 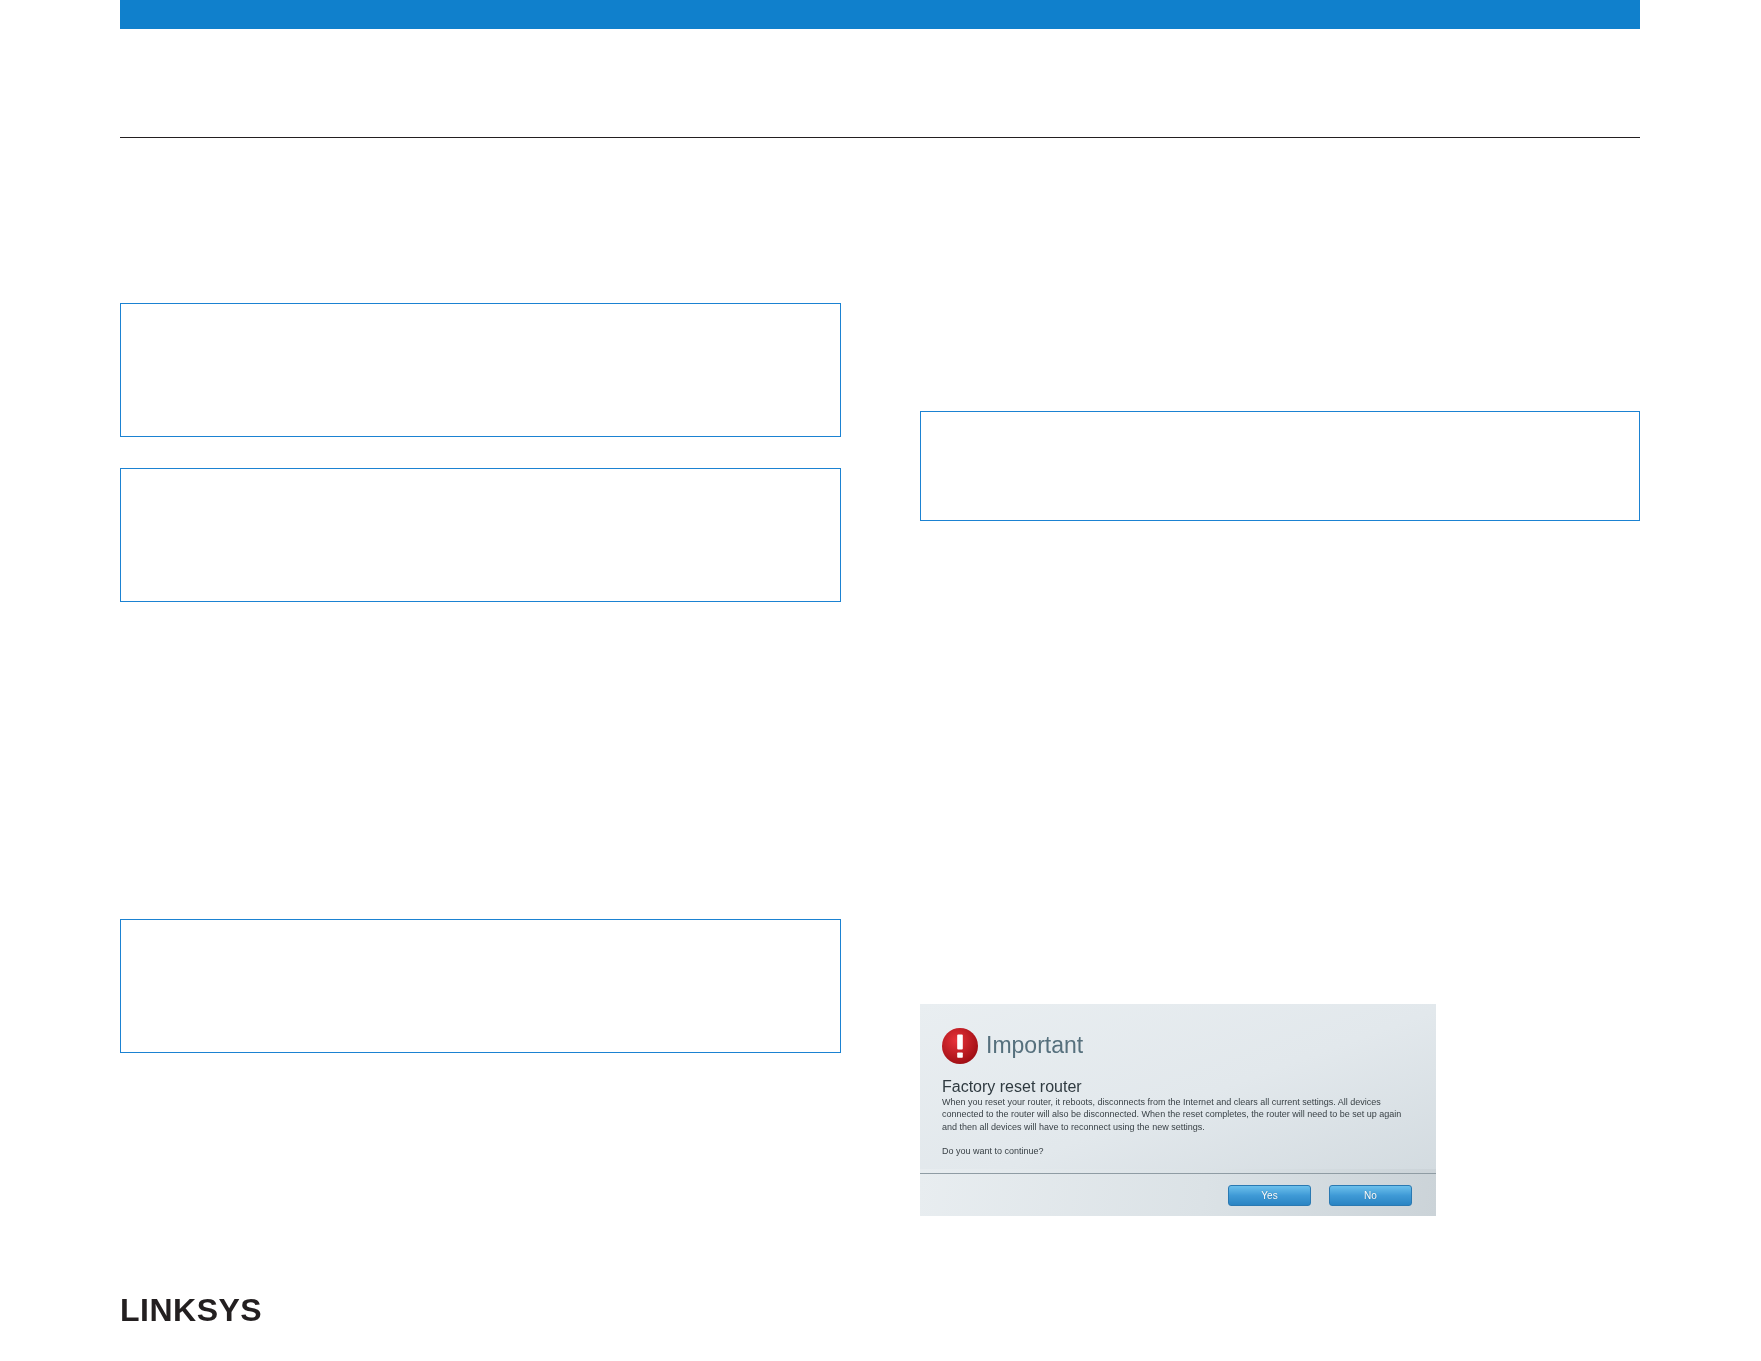 What do you see at coordinates (1269, 1195) in the screenshot?
I see `dialog-button: Yes` at bounding box center [1269, 1195].